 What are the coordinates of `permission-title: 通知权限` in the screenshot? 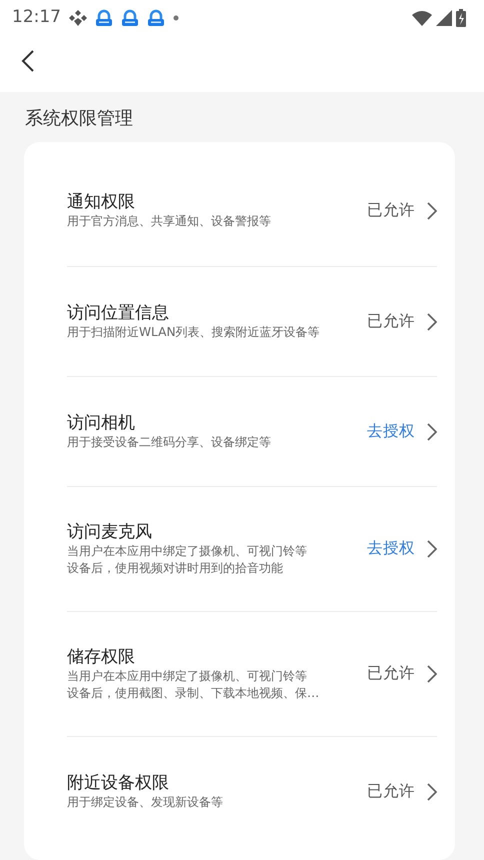 It's located at (101, 203).